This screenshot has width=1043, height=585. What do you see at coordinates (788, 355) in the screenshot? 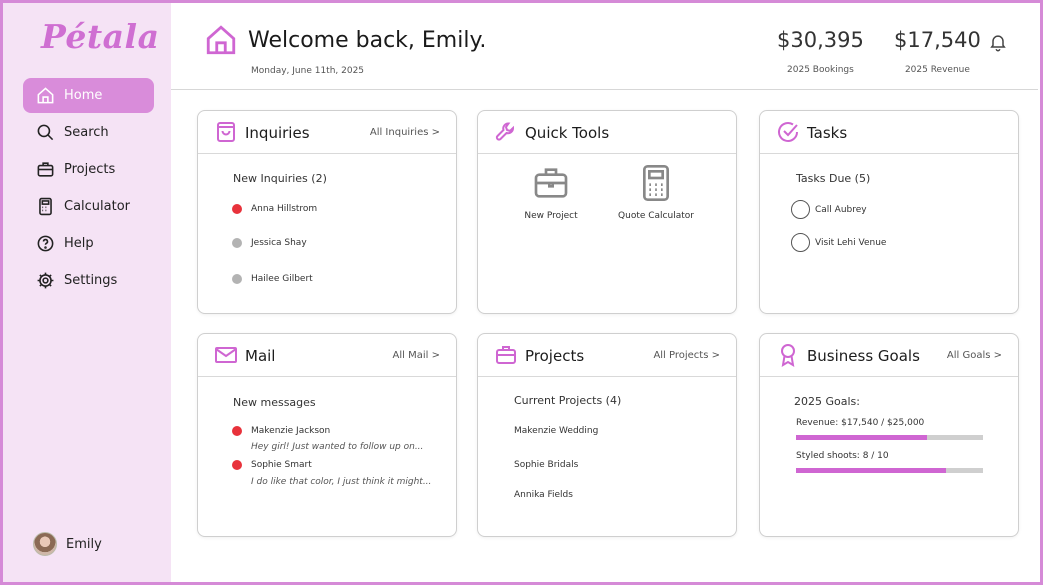
I see `award-ribbon-icon` at bounding box center [788, 355].